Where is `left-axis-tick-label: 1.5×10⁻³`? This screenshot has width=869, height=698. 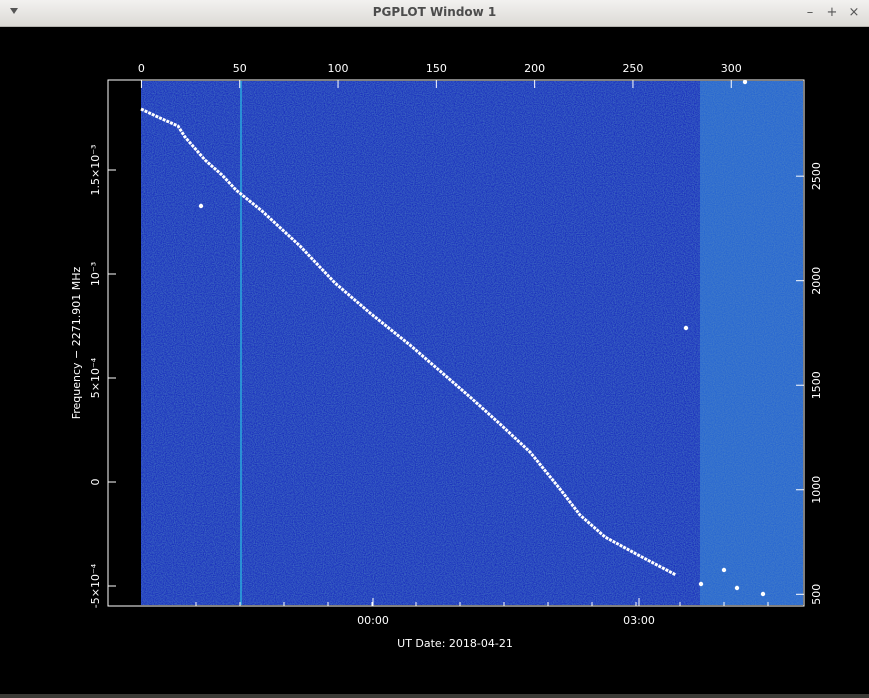
left-axis-tick-label: 1.5×10⁻³ is located at coordinates (95, 170).